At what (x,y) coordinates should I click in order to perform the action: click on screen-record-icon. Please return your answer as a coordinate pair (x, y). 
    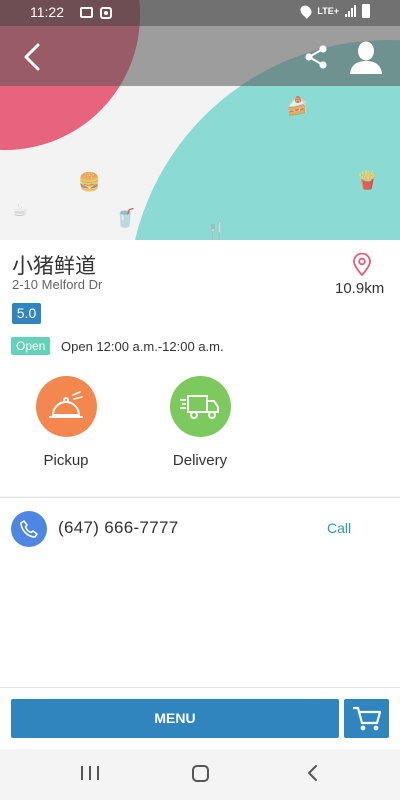
    Looking at the image, I should click on (106, 13).